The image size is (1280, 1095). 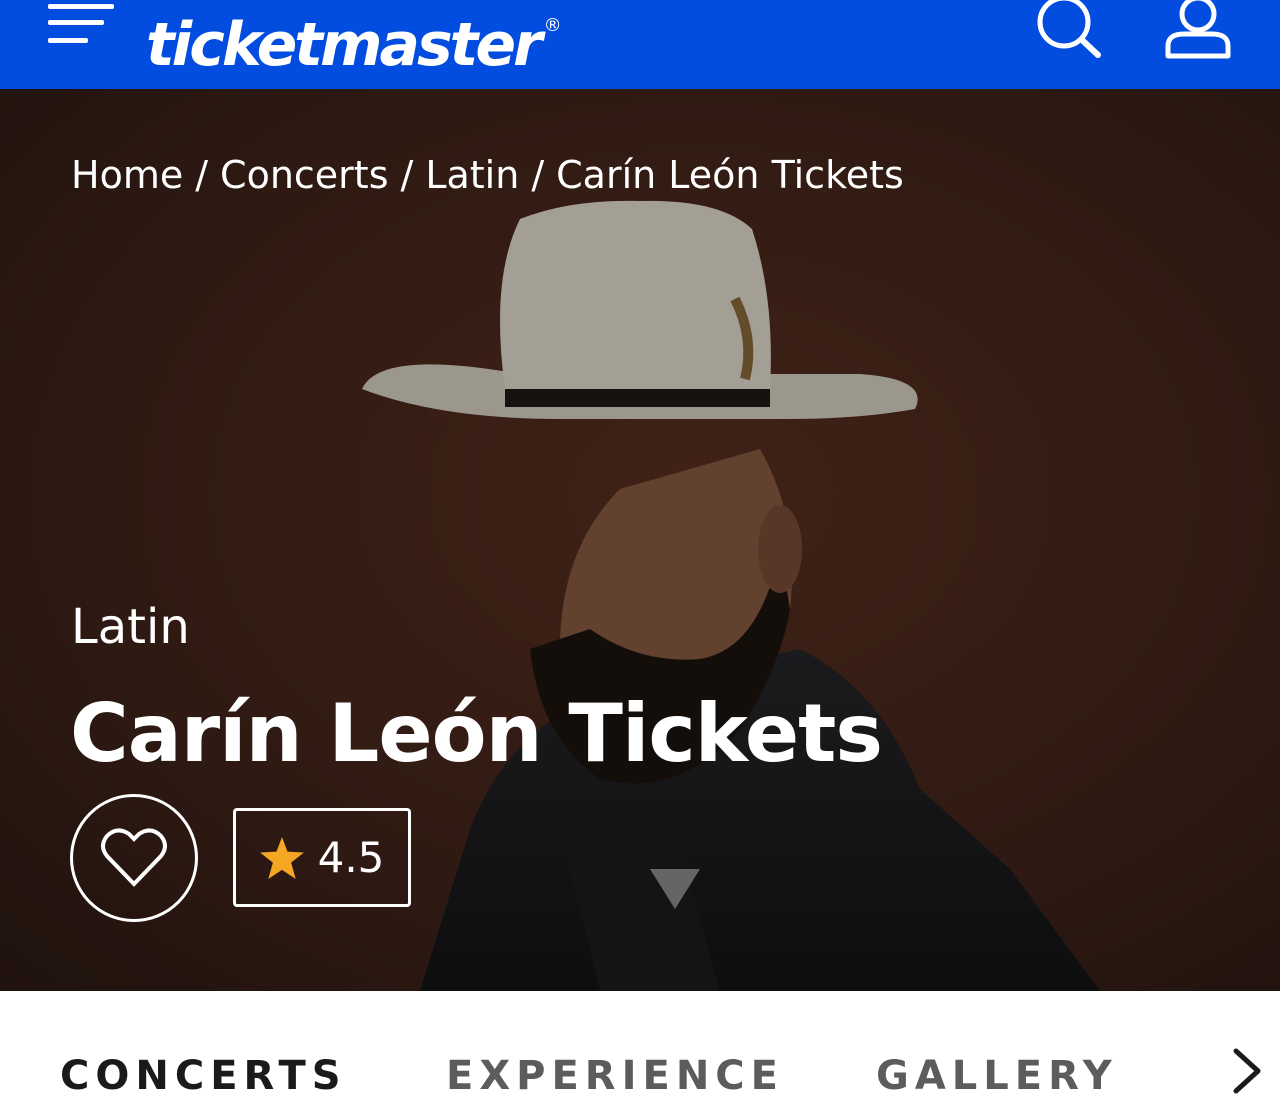 I want to click on search-button, so click(x=1070, y=32).